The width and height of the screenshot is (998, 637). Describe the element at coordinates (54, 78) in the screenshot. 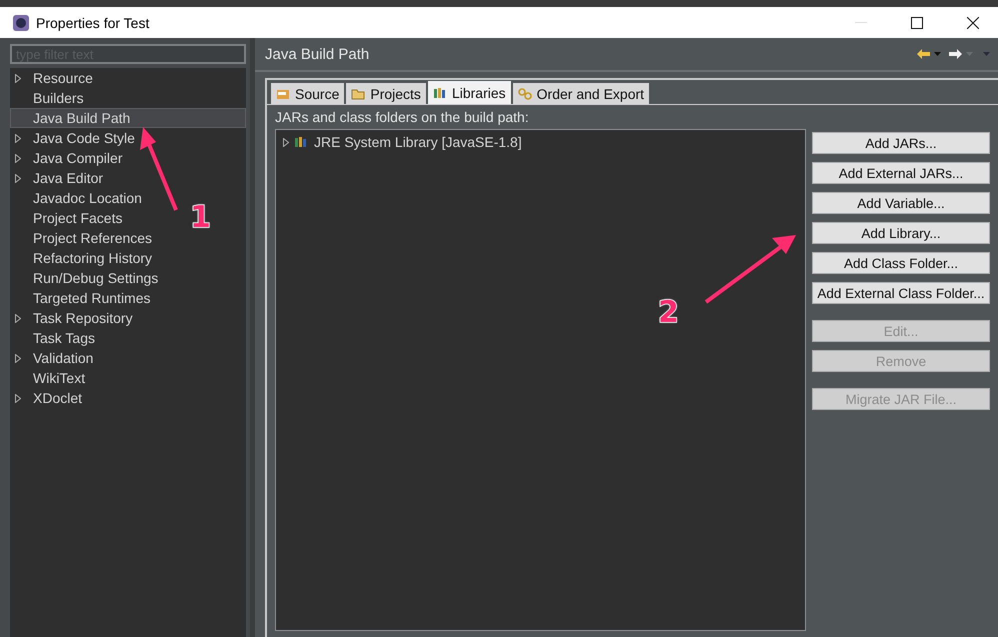

I see `tree-item: Resource` at that location.